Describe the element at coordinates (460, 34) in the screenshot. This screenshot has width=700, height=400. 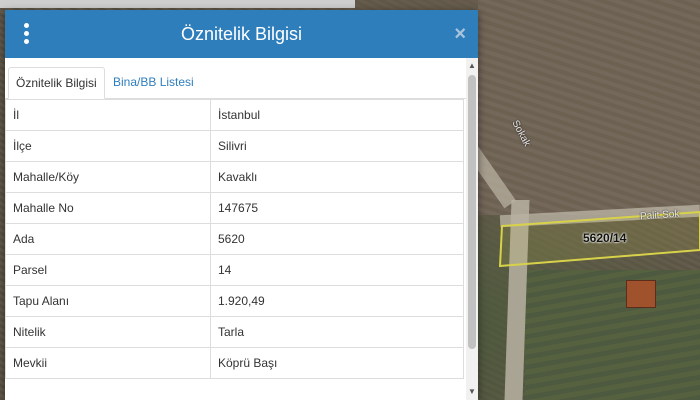
I see `close-icon: ×` at that location.